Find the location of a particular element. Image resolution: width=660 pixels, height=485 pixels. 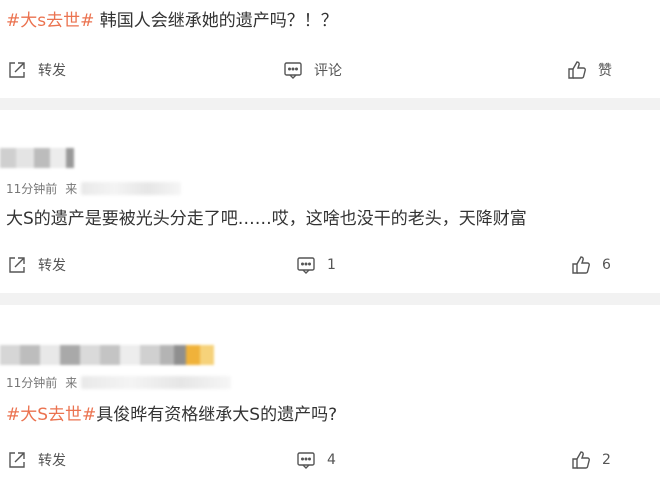

post-actions: 转发 评论 赞 is located at coordinates (330, 70).